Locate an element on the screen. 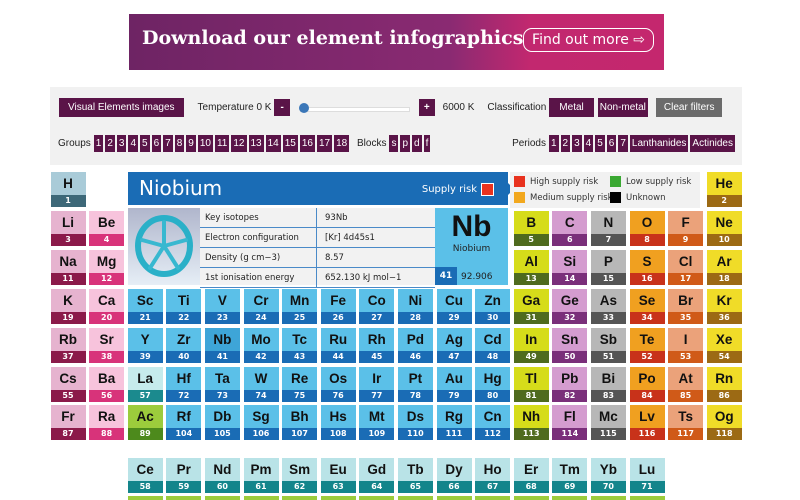 Image resolution: width=800 pixels, height=500 pixels. temperature-minus-button: - is located at coordinates (282, 107).